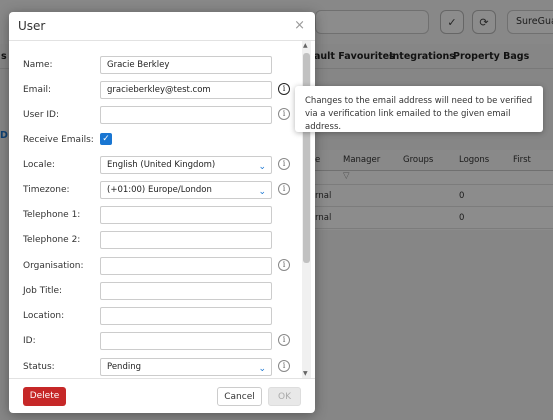 The height and width of the screenshot is (420, 553). What do you see at coordinates (186, 341) in the screenshot?
I see `id-input` at bounding box center [186, 341].